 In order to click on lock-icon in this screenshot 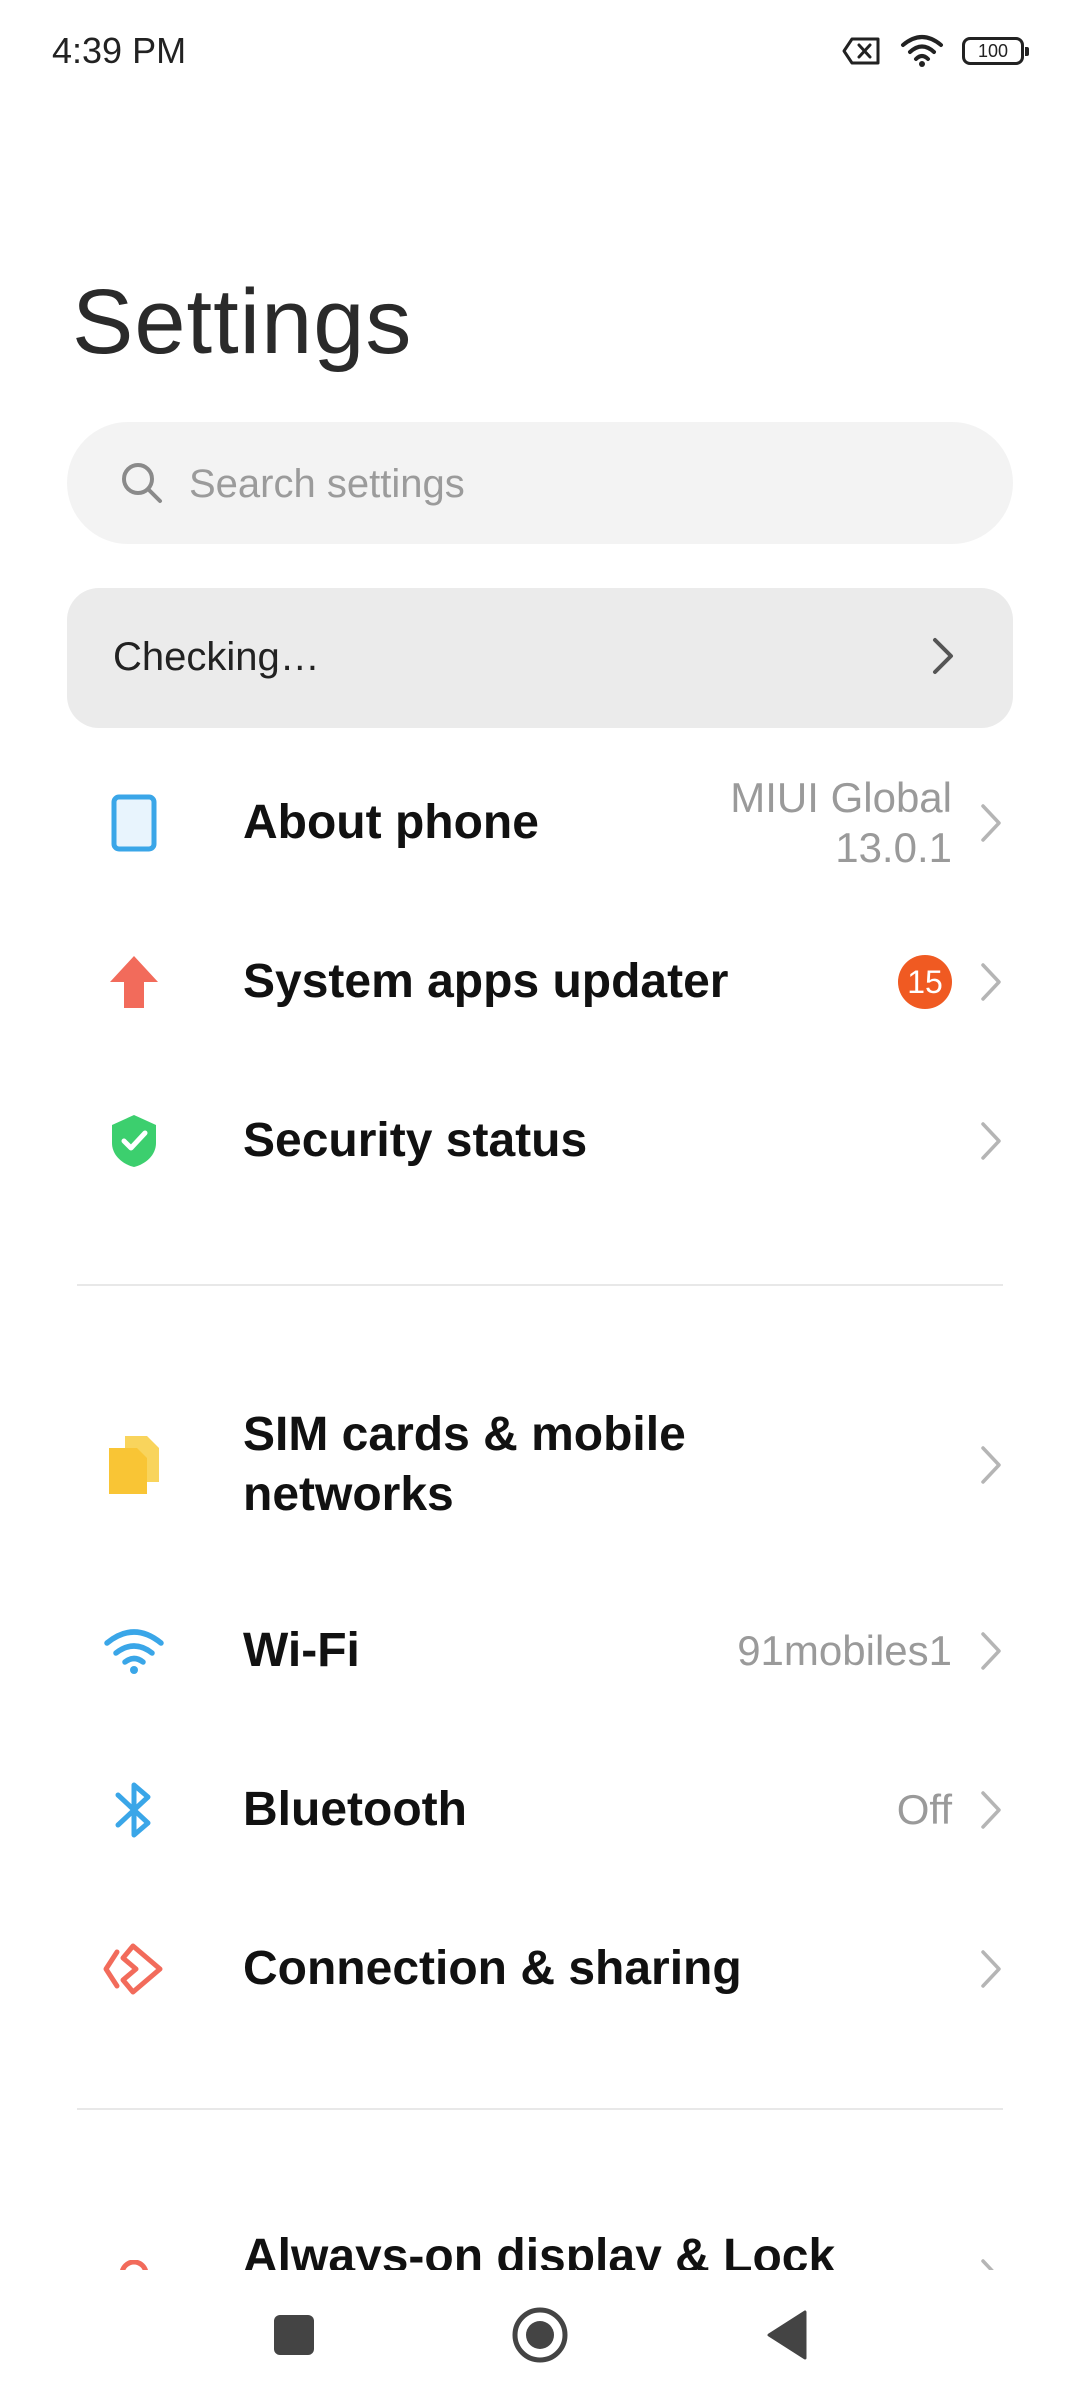, I will do `click(134, 2257)`.